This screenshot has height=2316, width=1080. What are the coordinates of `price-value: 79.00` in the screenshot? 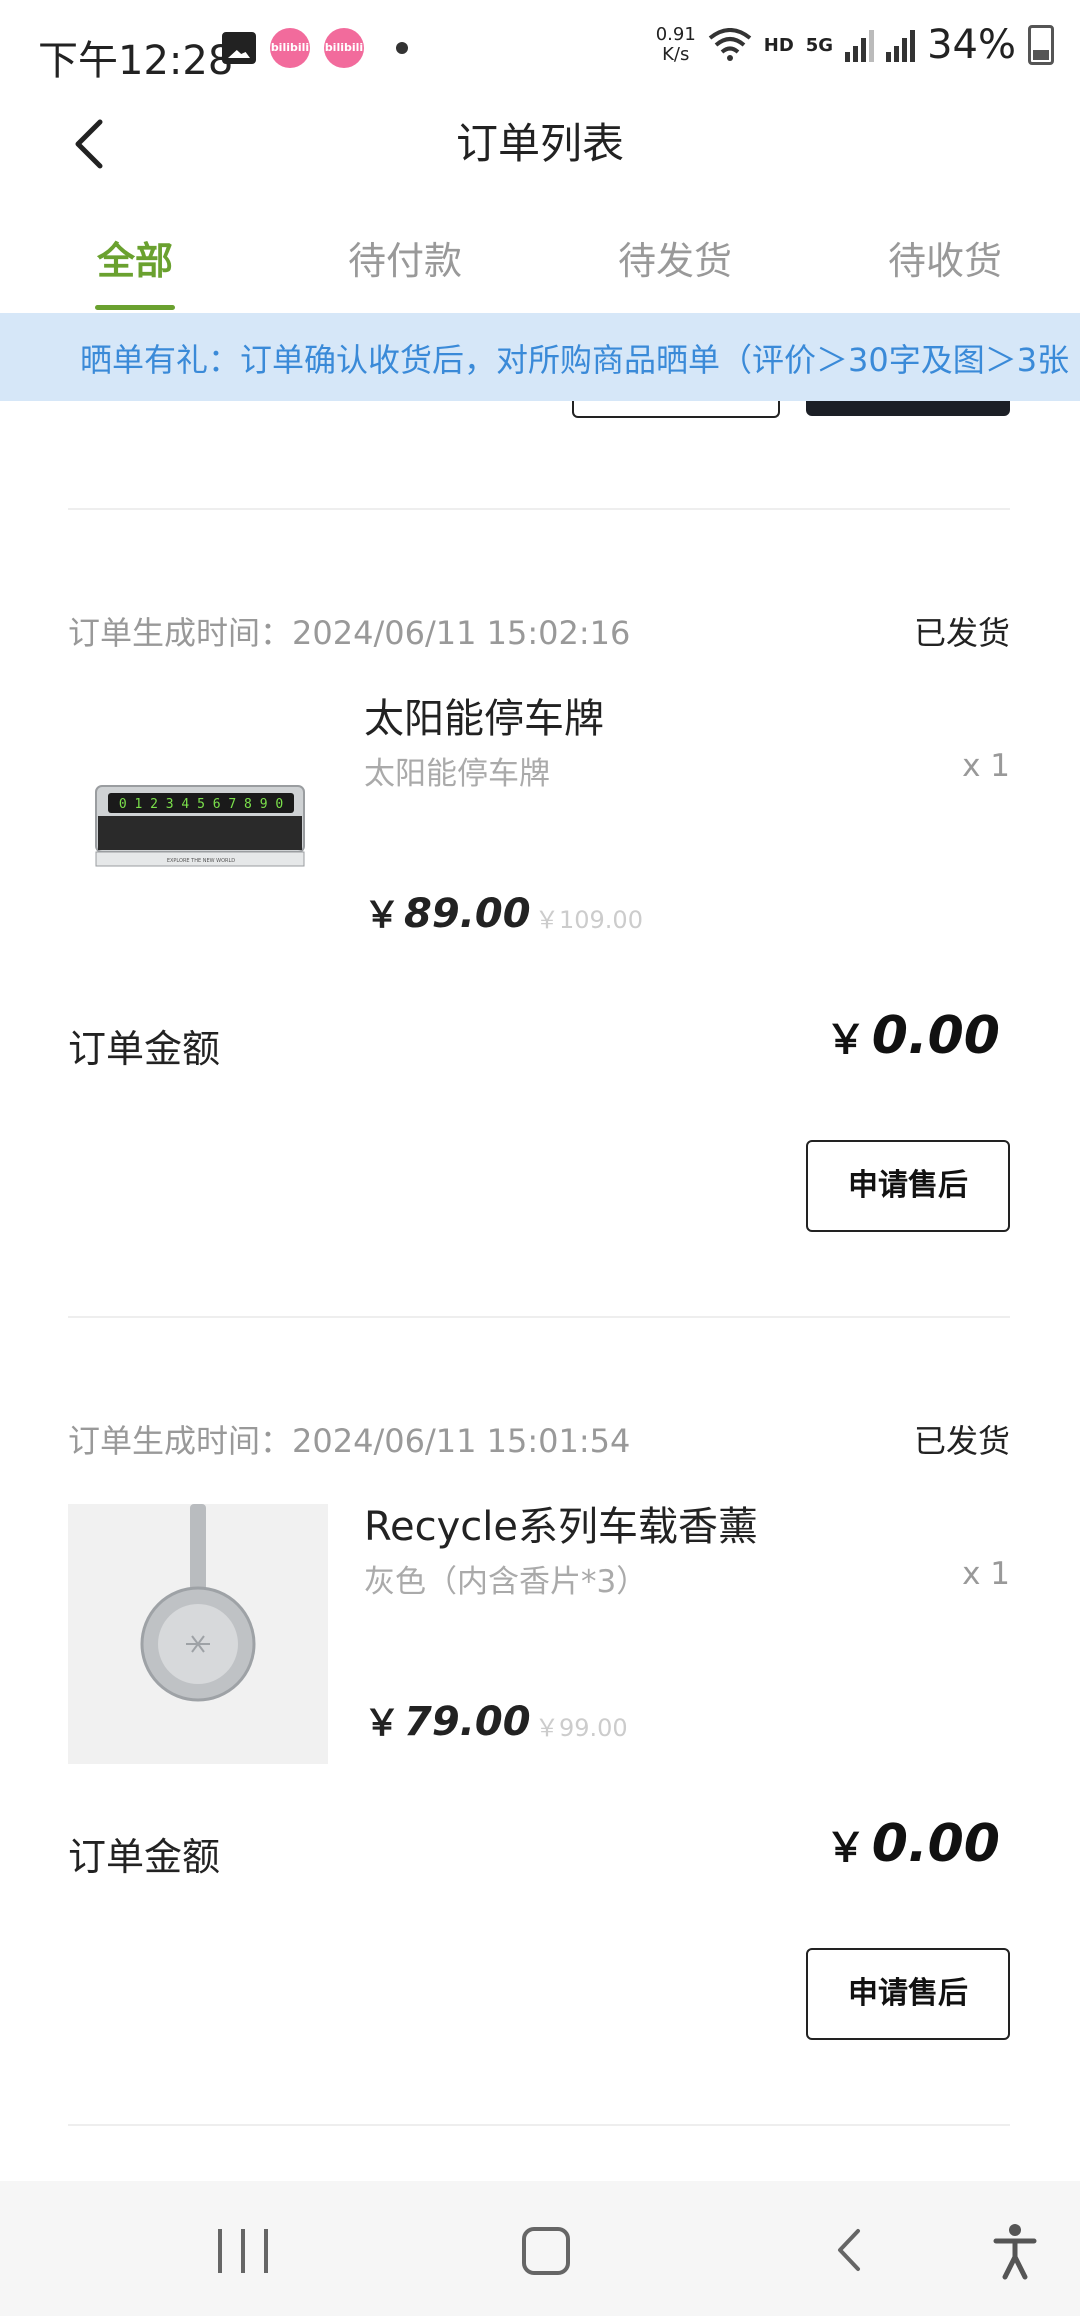 It's located at (467, 1722).